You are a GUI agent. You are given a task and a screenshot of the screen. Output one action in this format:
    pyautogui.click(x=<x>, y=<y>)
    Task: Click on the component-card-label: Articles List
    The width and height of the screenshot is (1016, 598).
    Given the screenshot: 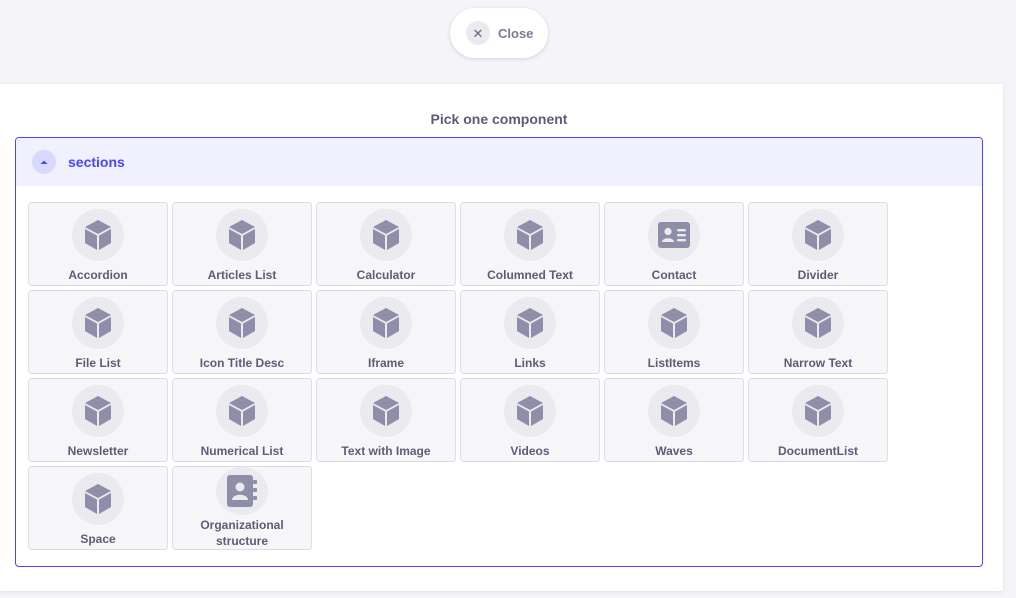 What is the action you would take?
    pyautogui.click(x=242, y=275)
    